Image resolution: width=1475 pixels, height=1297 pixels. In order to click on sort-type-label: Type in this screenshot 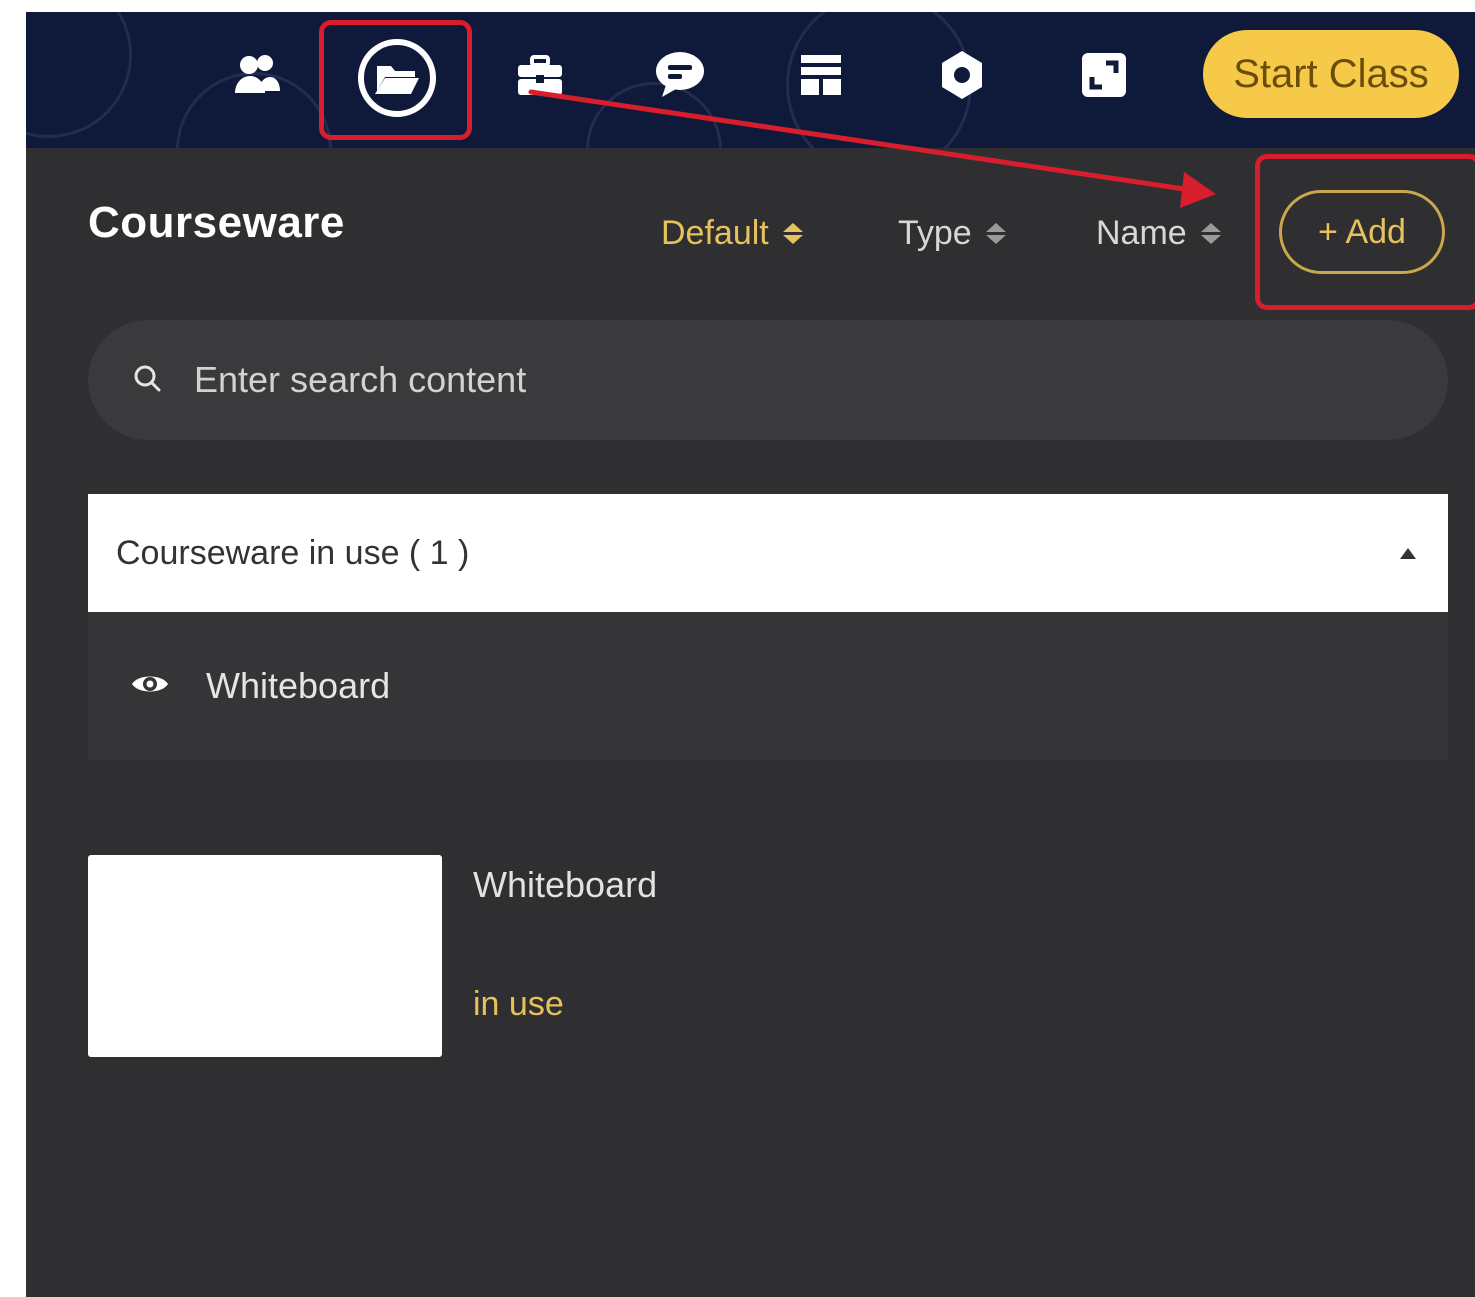, I will do `click(935, 233)`.